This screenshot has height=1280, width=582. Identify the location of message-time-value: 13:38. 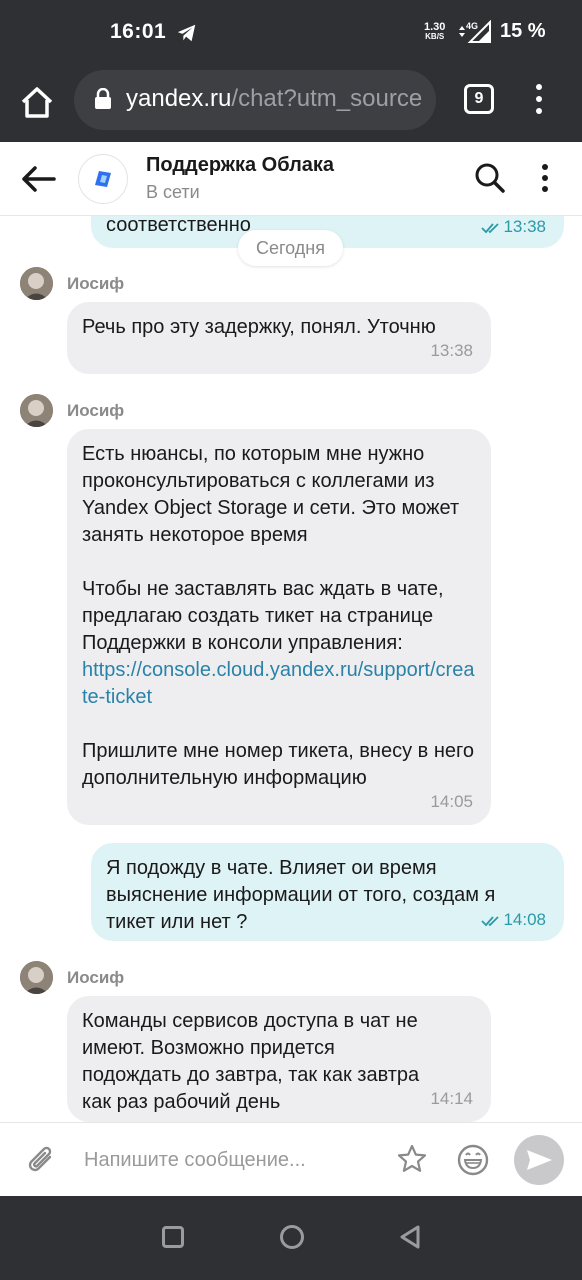
(524, 226).